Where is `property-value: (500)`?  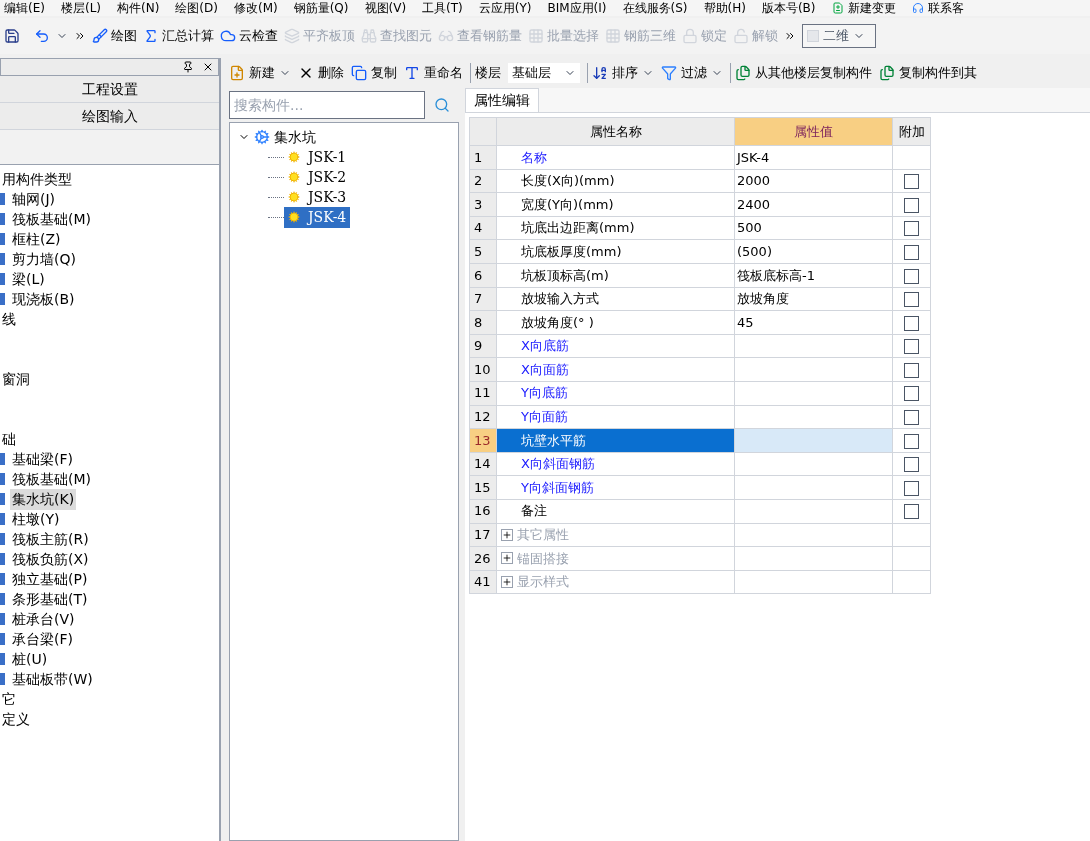 property-value: (500) is located at coordinates (813, 251).